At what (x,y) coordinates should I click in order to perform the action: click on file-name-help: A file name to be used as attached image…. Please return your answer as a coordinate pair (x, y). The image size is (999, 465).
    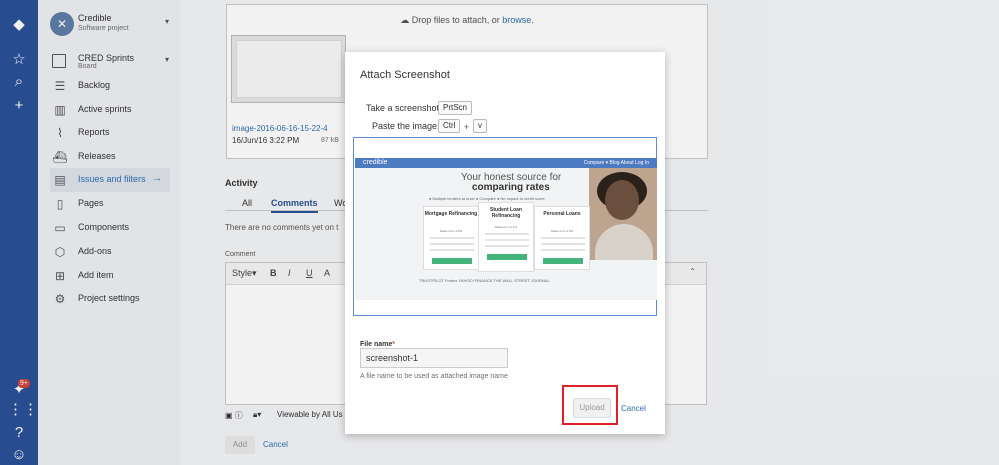
    Looking at the image, I should click on (434, 376).